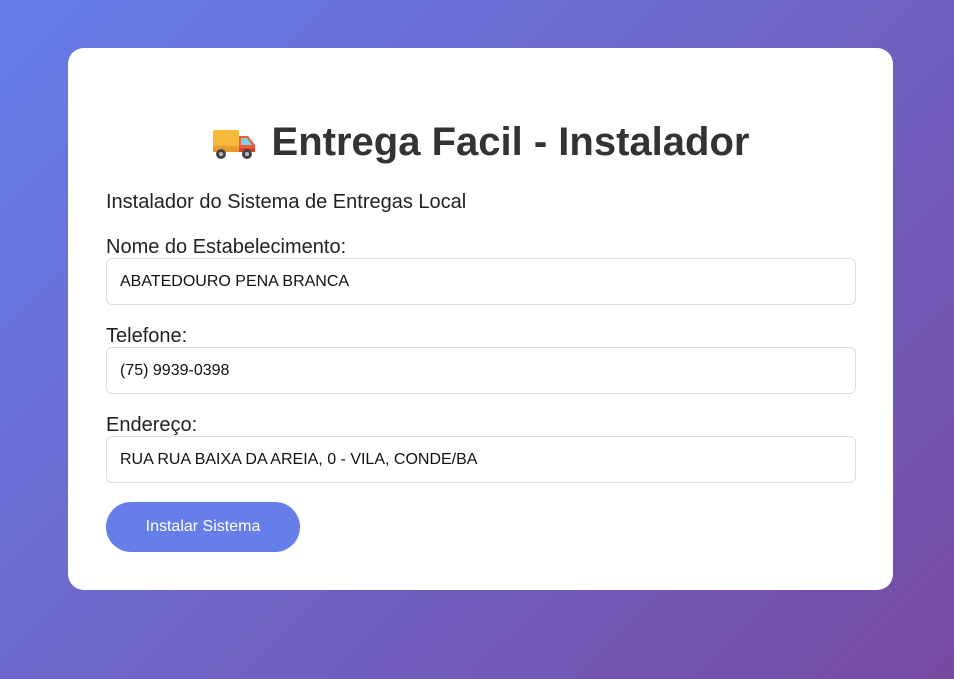 The width and height of the screenshot is (954, 679). Describe the element at coordinates (481, 459) in the screenshot. I see `address-input` at that location.